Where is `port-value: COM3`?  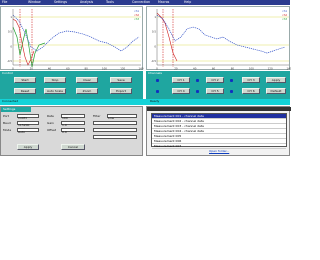 port-value: COM3 is located at coordinates (22, 118).